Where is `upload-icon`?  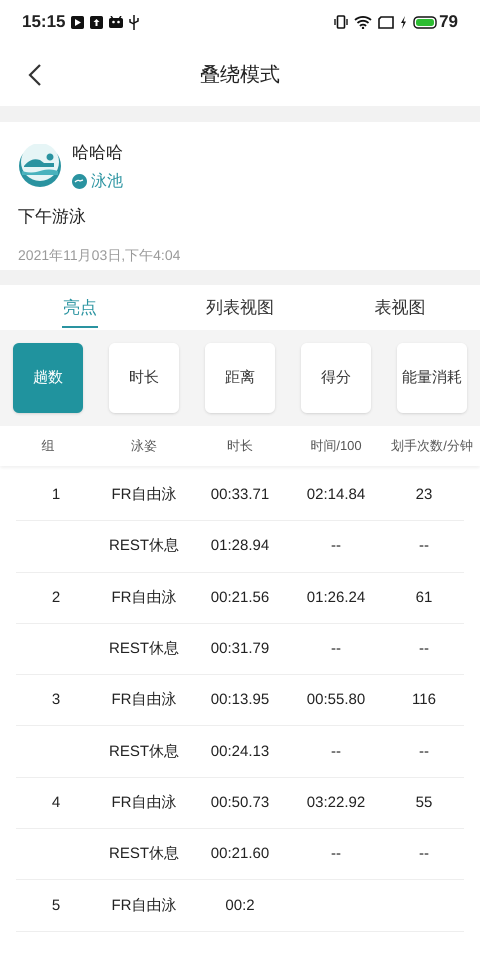 upload-icon is located at coordinates (97, 22).